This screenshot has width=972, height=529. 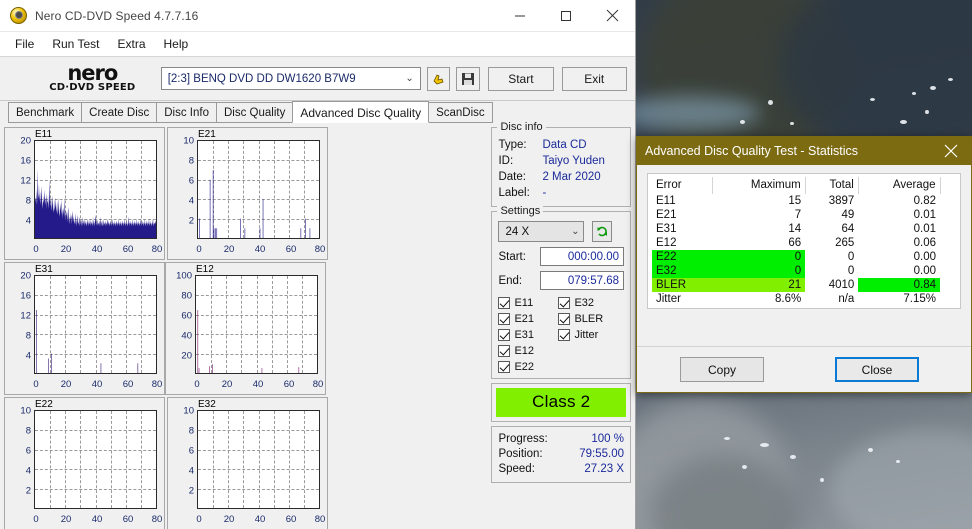 What do you see at coordinates (460, 112) in the screenshot?
I see `tab-scandisc: ScanDisc` at bounding box center [460, 112].